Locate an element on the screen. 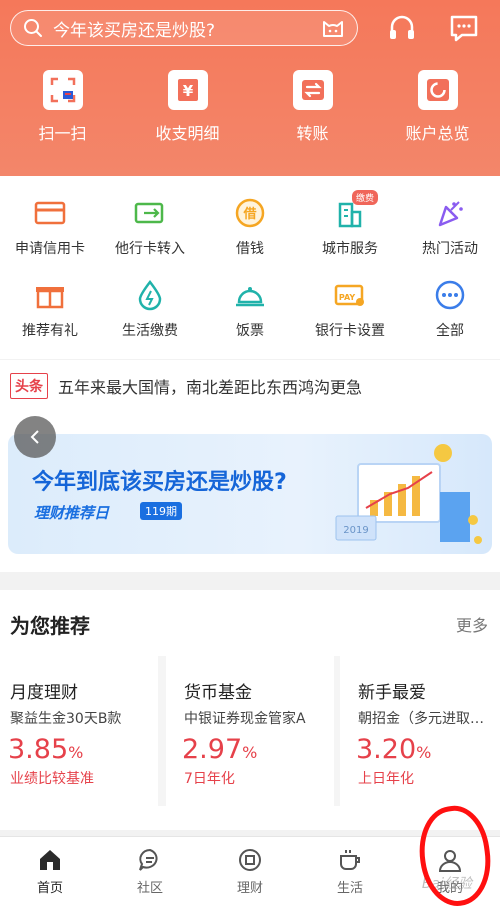  wealth-icon is located at coordinates (250, 860).